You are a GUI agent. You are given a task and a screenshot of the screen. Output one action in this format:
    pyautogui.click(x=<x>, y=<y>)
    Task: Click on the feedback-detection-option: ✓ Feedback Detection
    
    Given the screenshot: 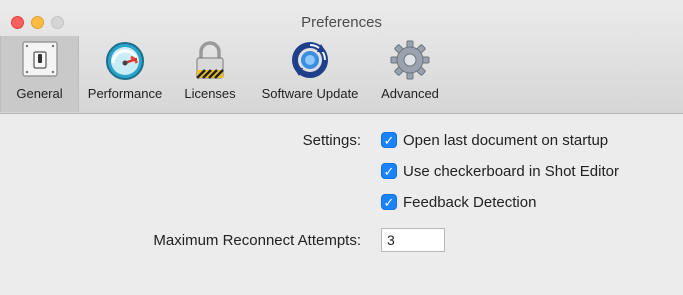 What is the action you would take?
    pyautogui.click(x=458, y=202)
    